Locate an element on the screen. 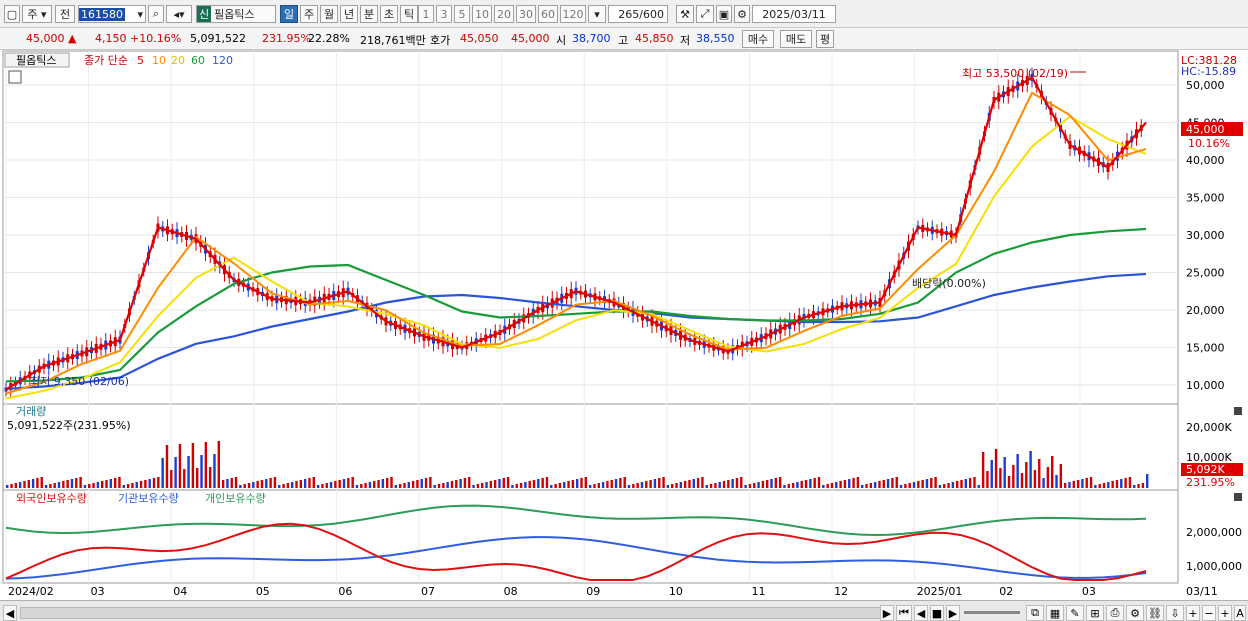 The width and height of the screenshot is (1248, 621). avg-button: 평 is located at coordinates (825, 39).